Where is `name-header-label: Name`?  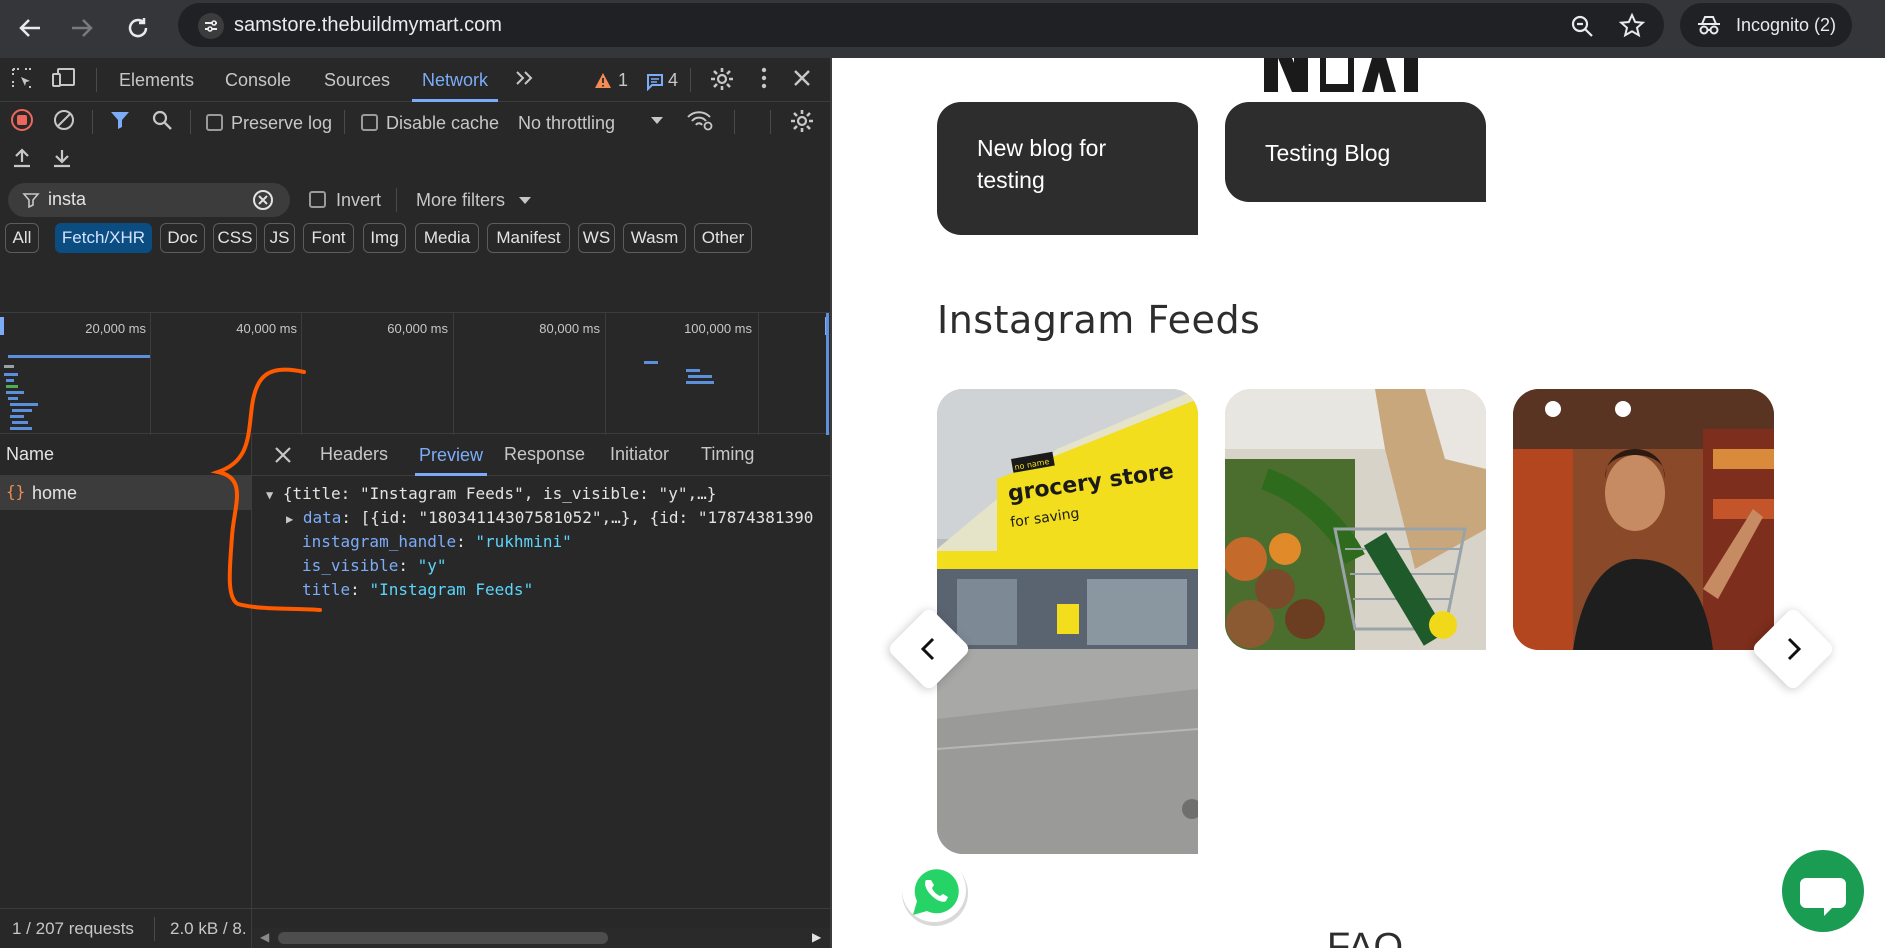 name-header-label: Name is located at coordinates (30, 454).